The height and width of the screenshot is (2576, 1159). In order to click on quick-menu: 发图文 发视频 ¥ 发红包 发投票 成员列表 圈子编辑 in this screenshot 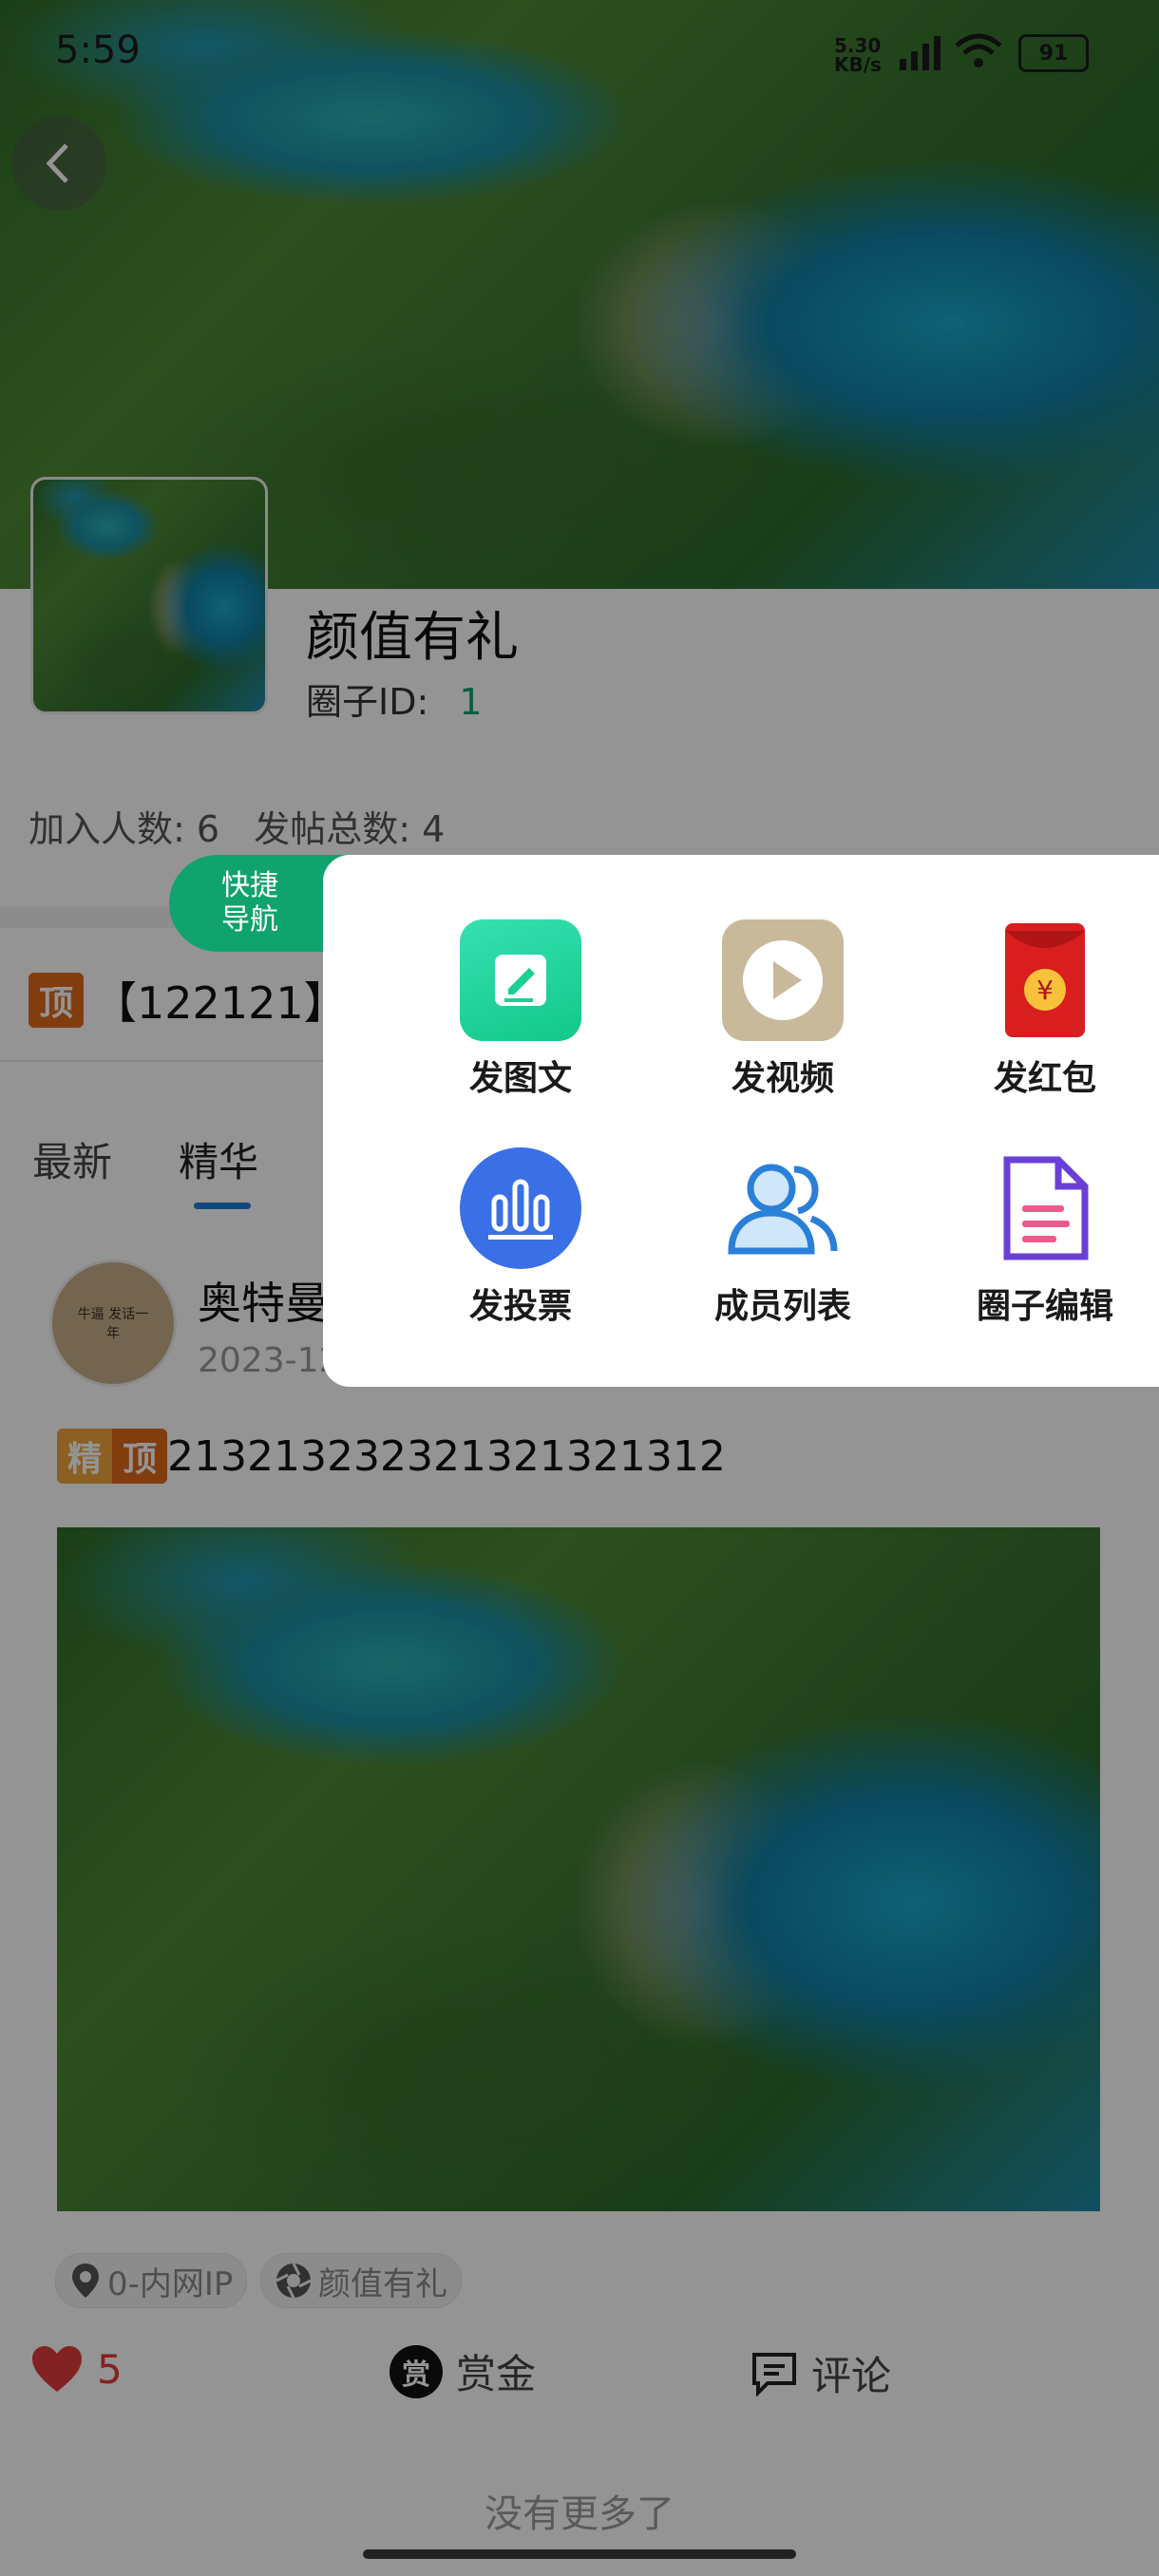, I will do `click(741, 1121)`.